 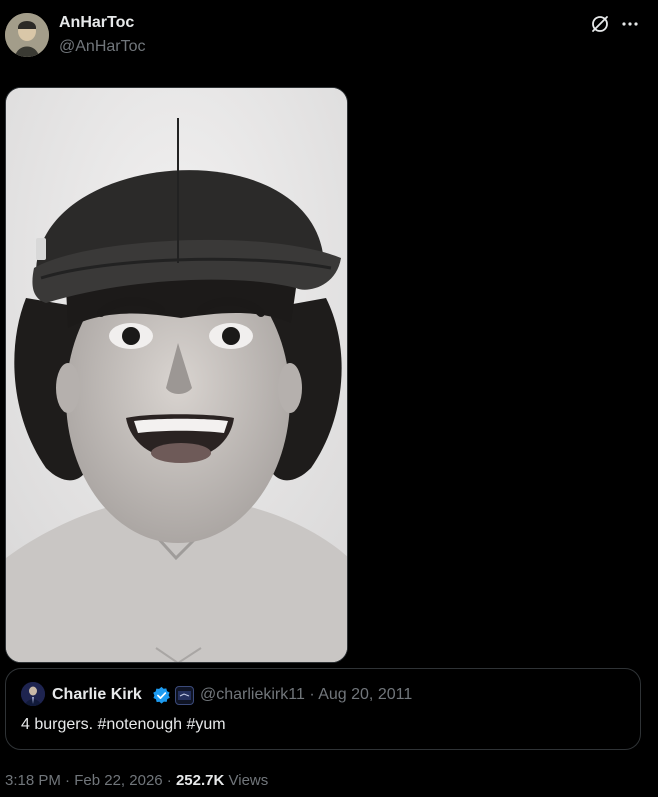 I want to click on author-handle: @AnHarToc, so click(x=102, y=47).